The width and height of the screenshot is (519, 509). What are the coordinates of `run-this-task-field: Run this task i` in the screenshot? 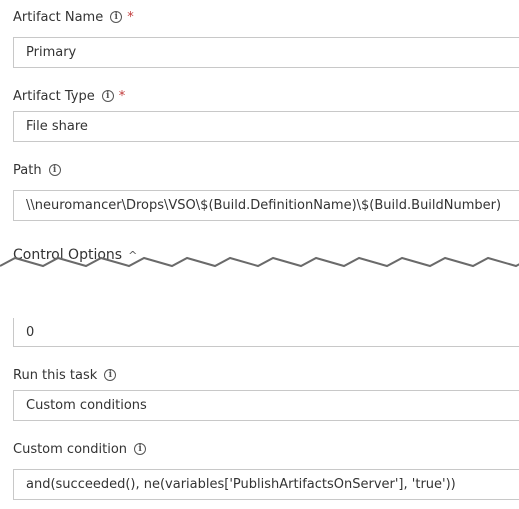 It's located at (266, 375).